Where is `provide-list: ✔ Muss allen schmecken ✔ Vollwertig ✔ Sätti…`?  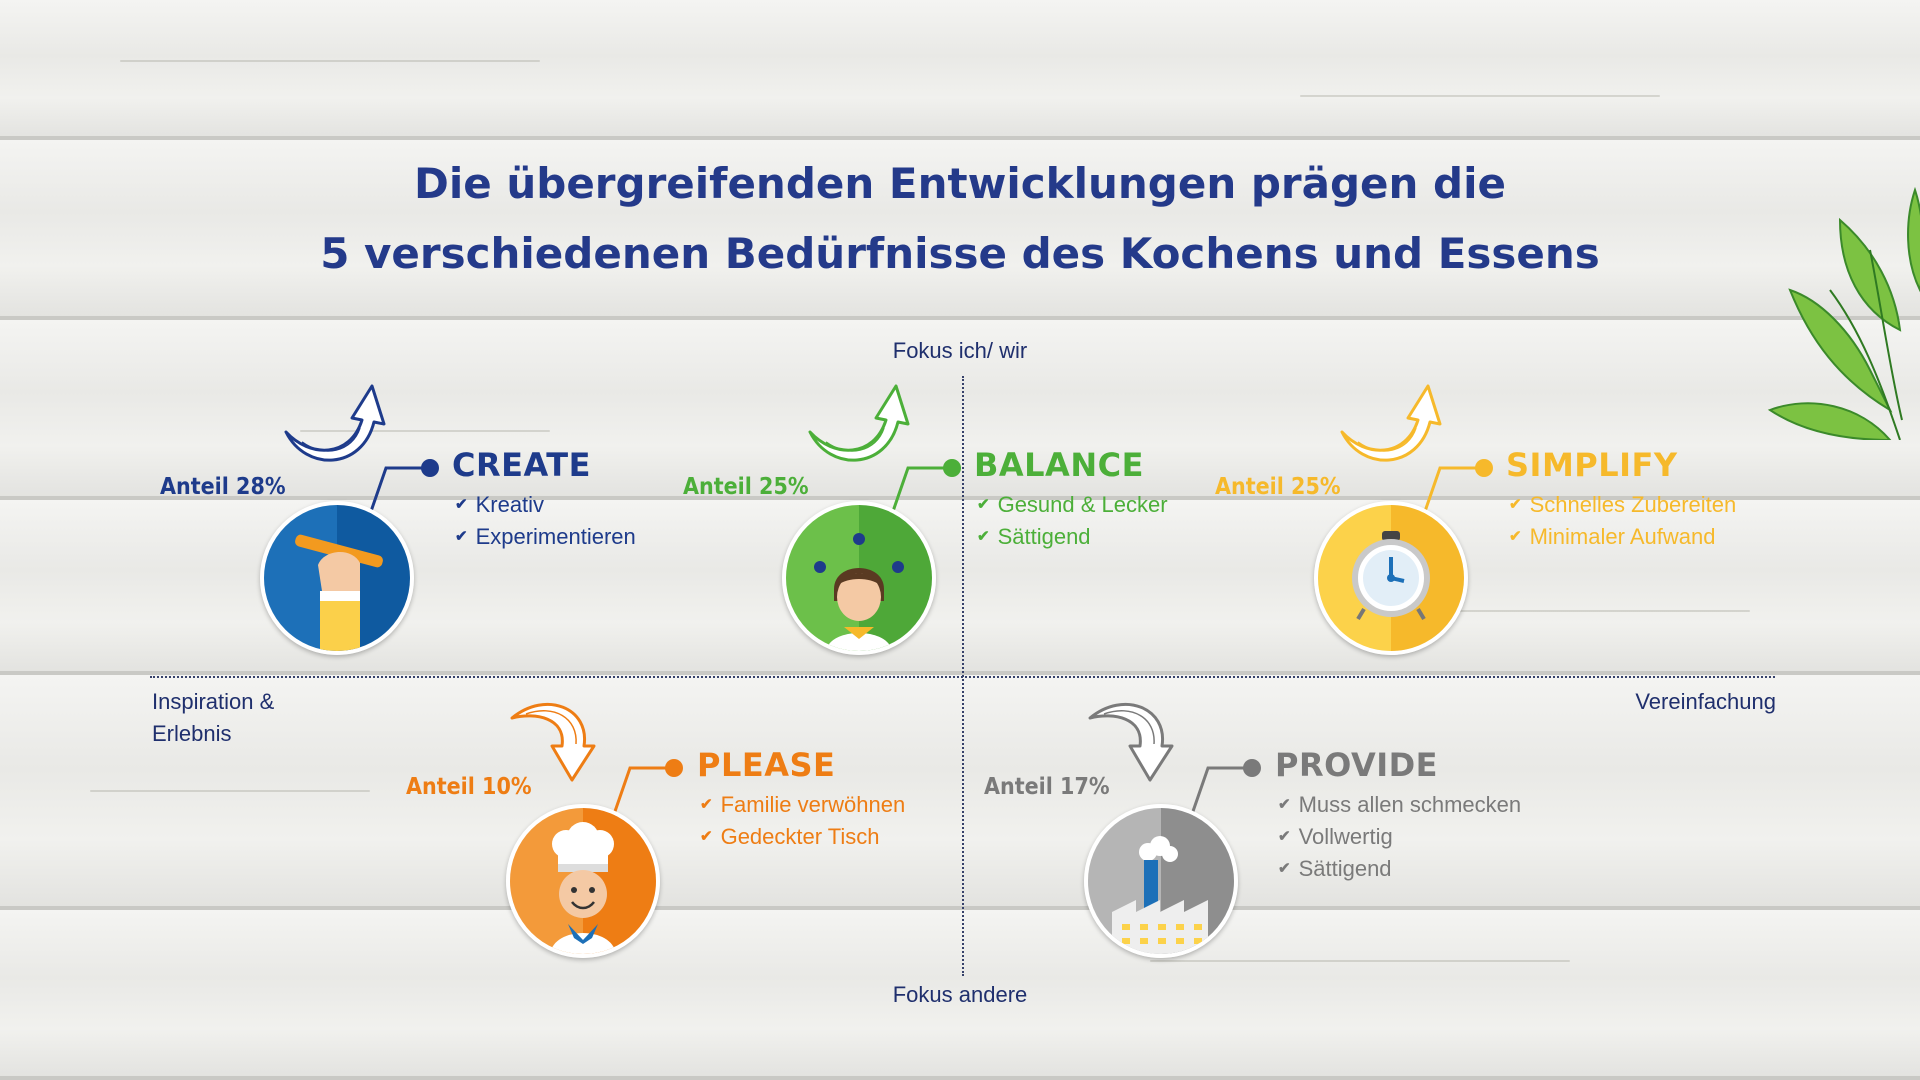
provide-list: ✔ Muss allen schmecken ✔ Vollwertig ✔ Sätti… is located at coordinates (1399, 837).